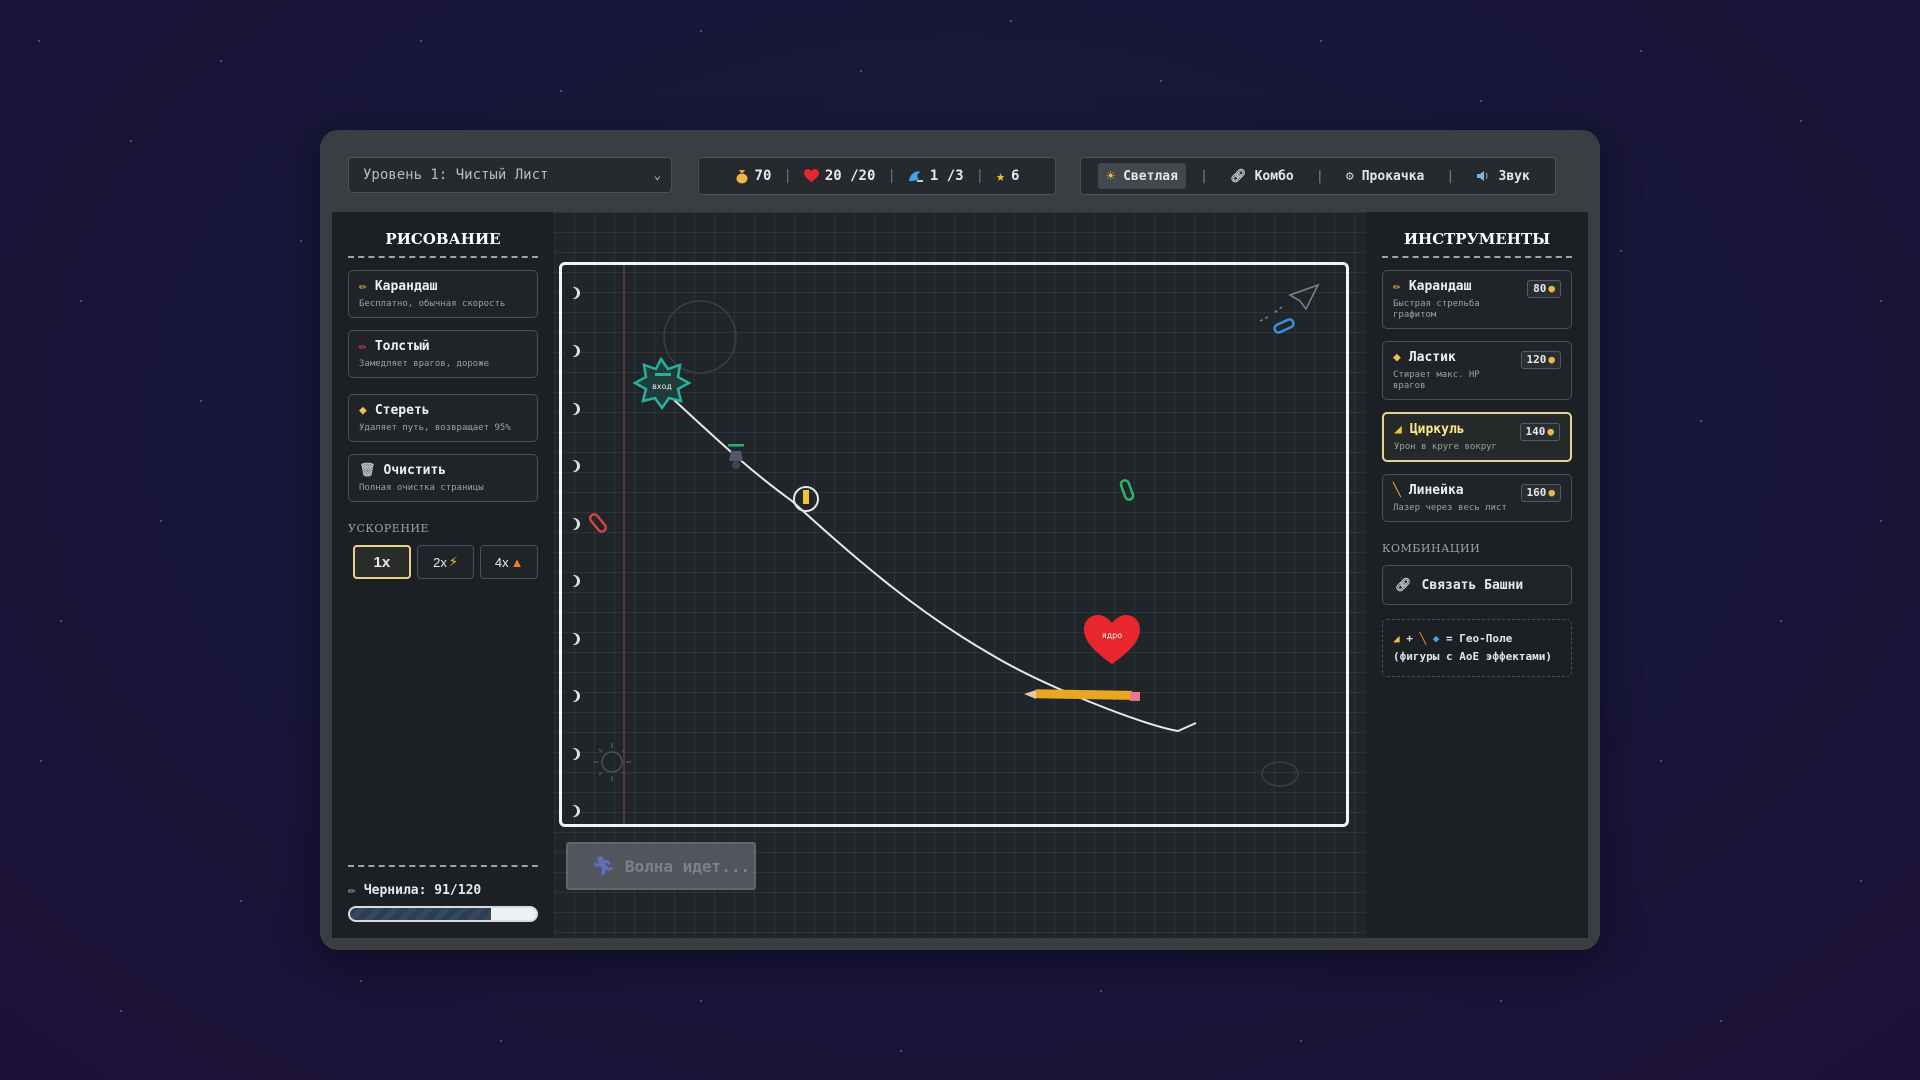 Image resolution: width=1920 pixels, height=1080 pixels. Describe the element at coordinates (1437, 429) in the screenshot. I see `tower-compass-title: Циркуль` at that location.